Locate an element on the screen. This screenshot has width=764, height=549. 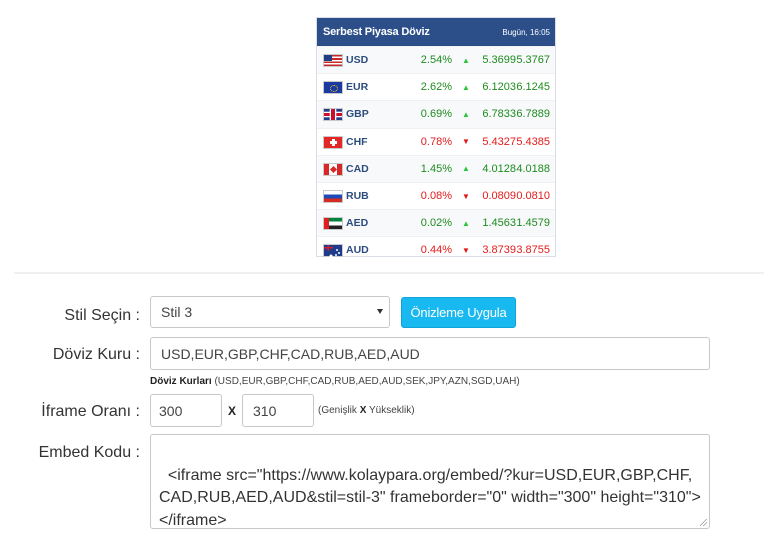
sell-price: 6.1245 is located at coordinates (533, 87).